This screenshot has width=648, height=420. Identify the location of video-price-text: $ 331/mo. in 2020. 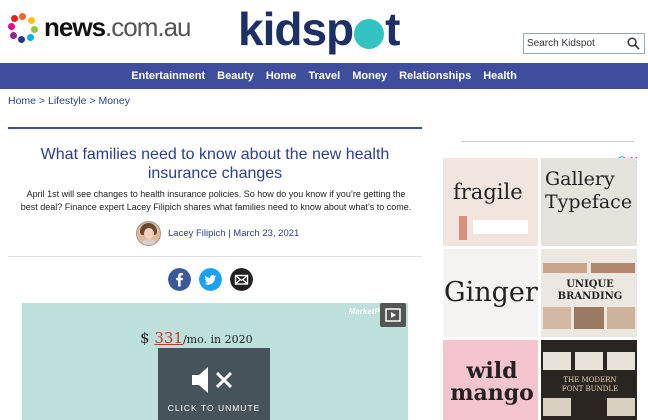
(196, 338).